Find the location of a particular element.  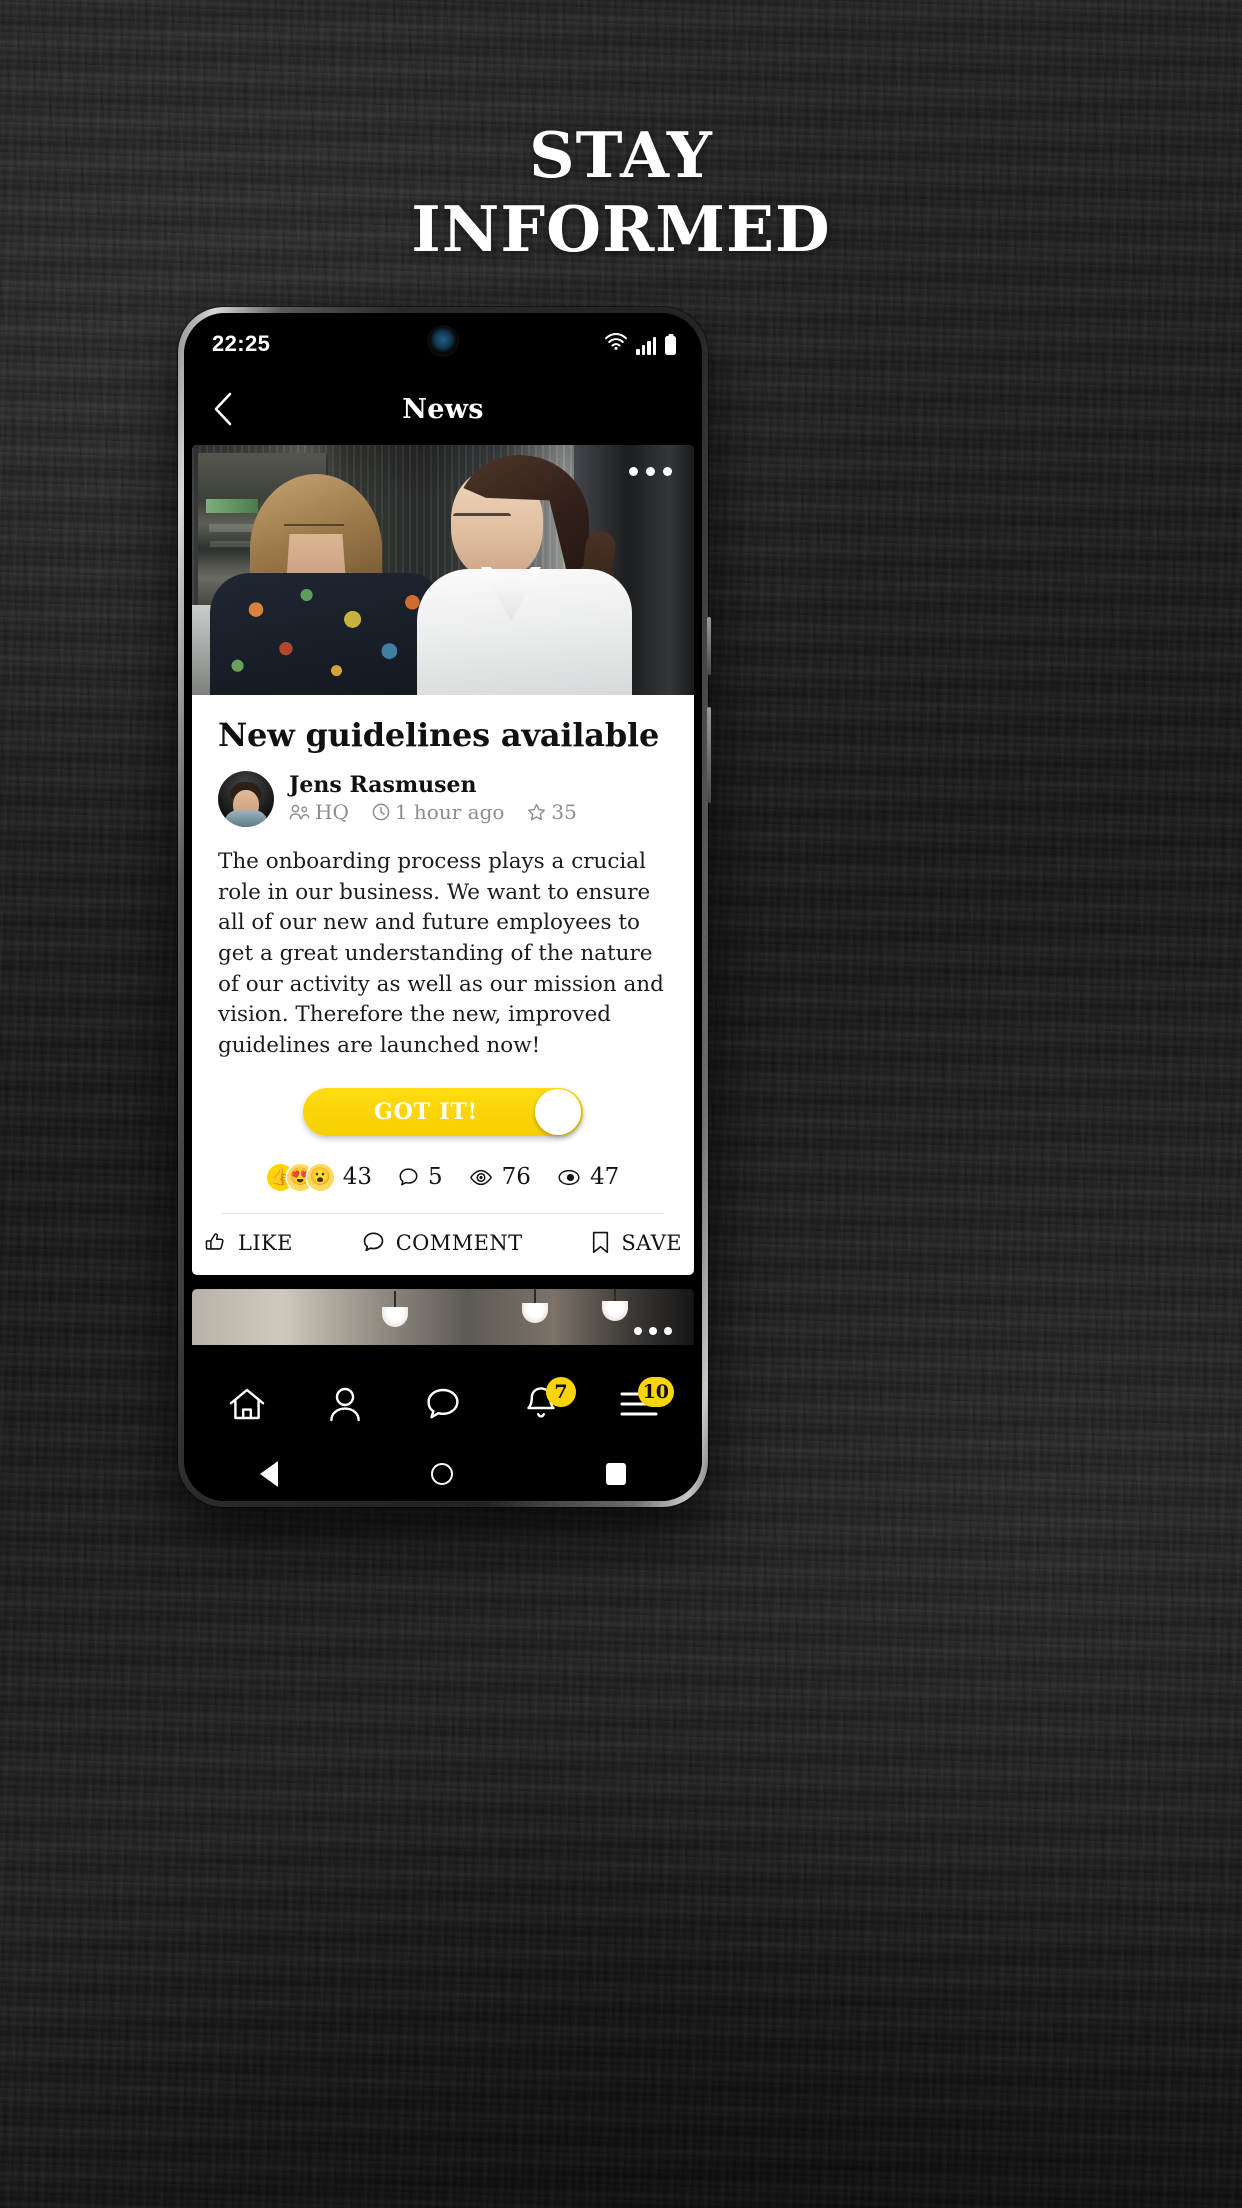

meta-star: 35 is located at coordinates (552, 812).